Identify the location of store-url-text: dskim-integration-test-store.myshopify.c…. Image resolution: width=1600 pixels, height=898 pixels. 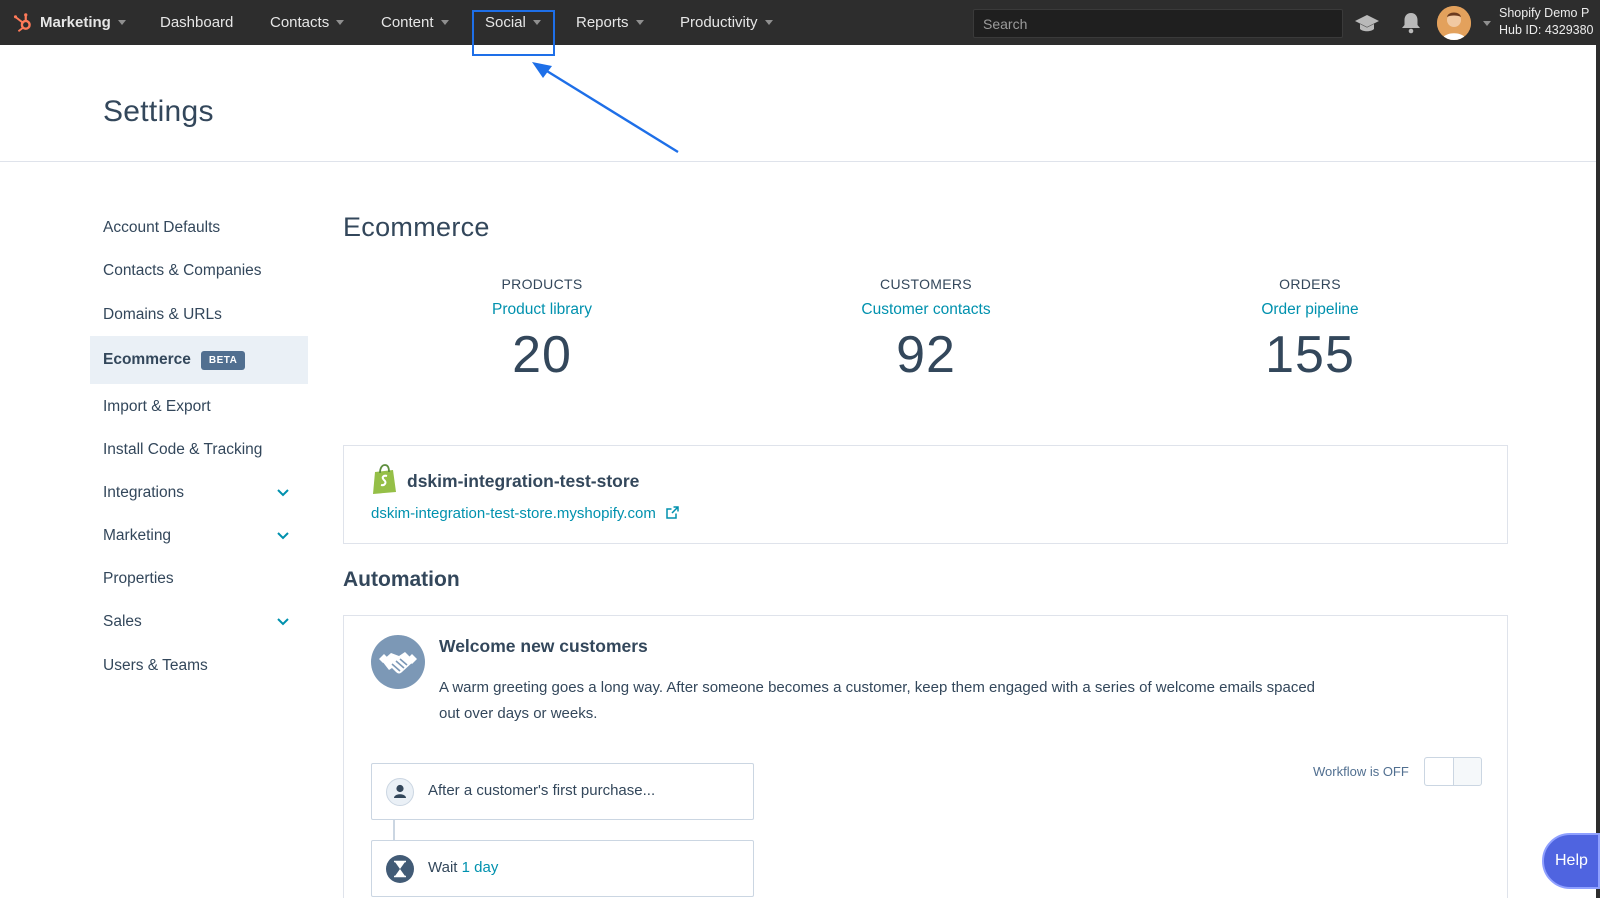
(513, 513).